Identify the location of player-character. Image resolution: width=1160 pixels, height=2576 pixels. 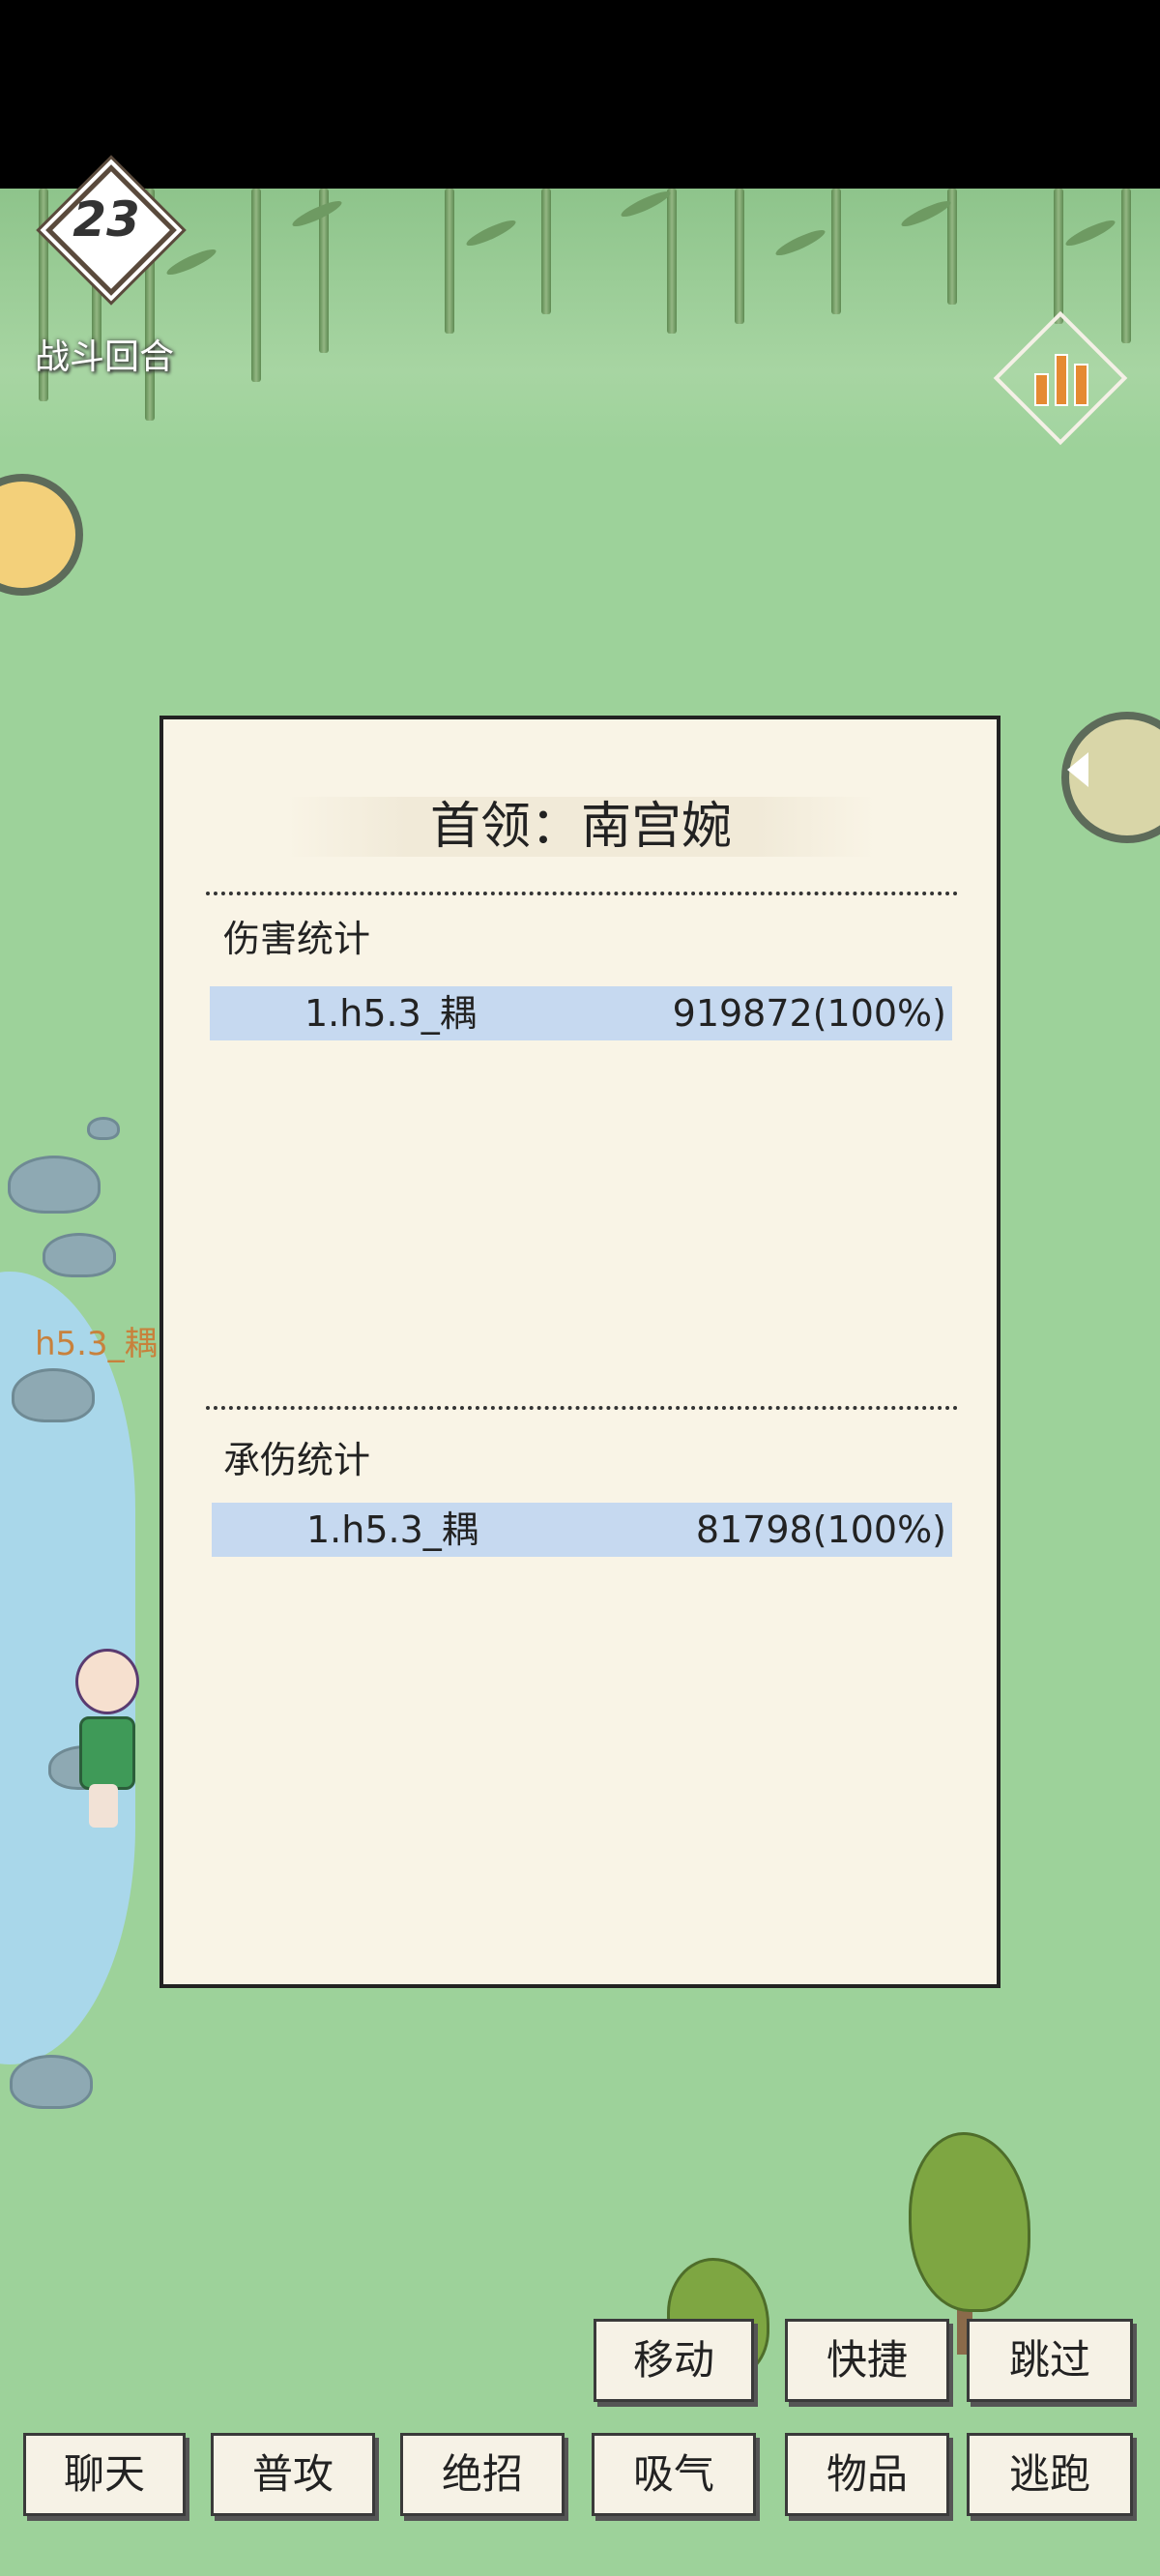
(100, 1735).